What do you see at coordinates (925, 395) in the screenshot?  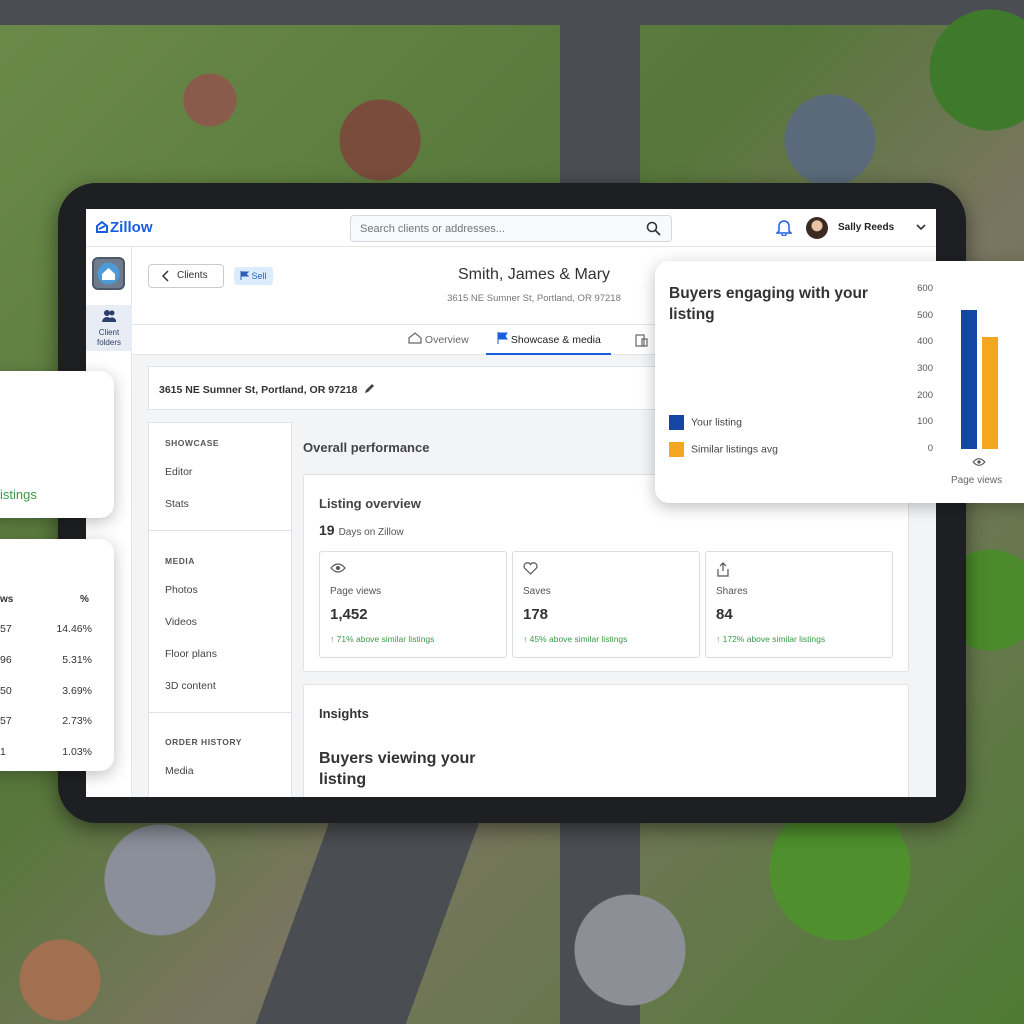 I see `y-tick-label: 200` at bounding box center [925, 395].